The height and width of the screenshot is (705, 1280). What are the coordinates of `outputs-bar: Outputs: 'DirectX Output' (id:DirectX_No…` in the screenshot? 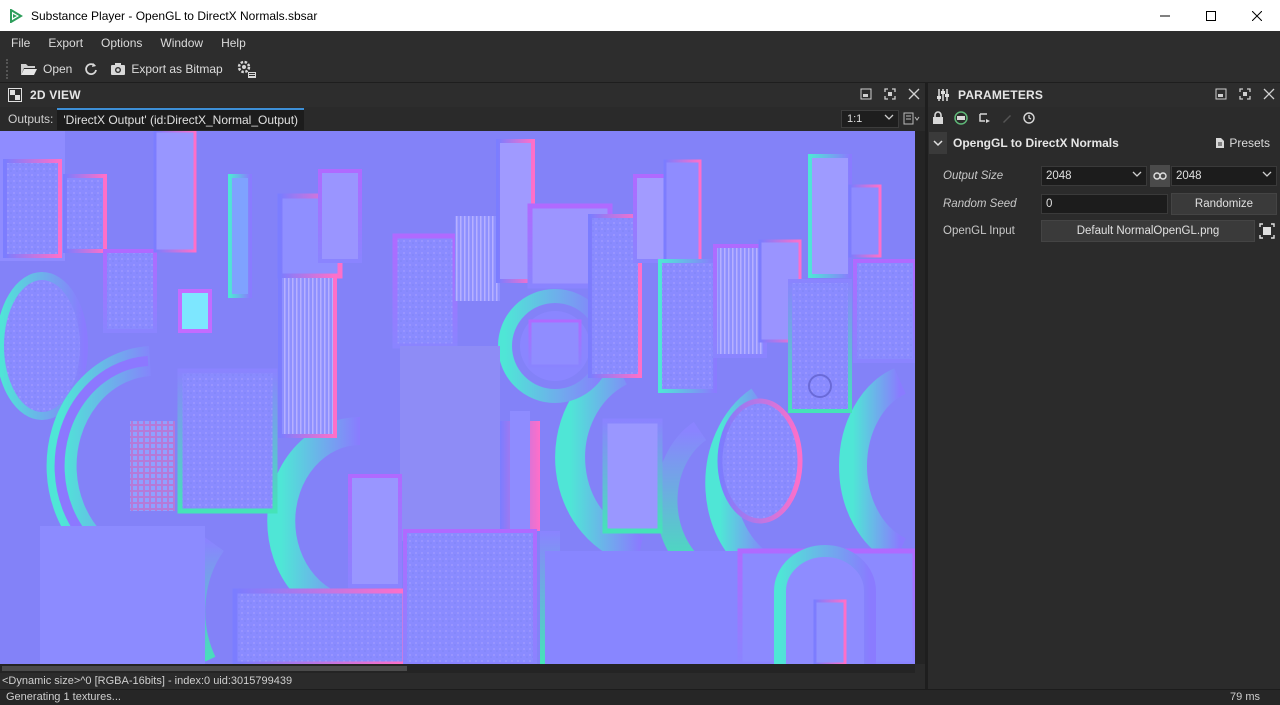 It's located at (462, 119).